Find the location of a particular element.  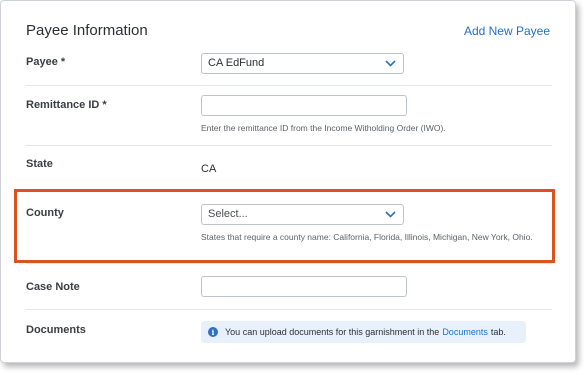

payee-row: Payee * CA EdFund is located at coordinates (289, 65).